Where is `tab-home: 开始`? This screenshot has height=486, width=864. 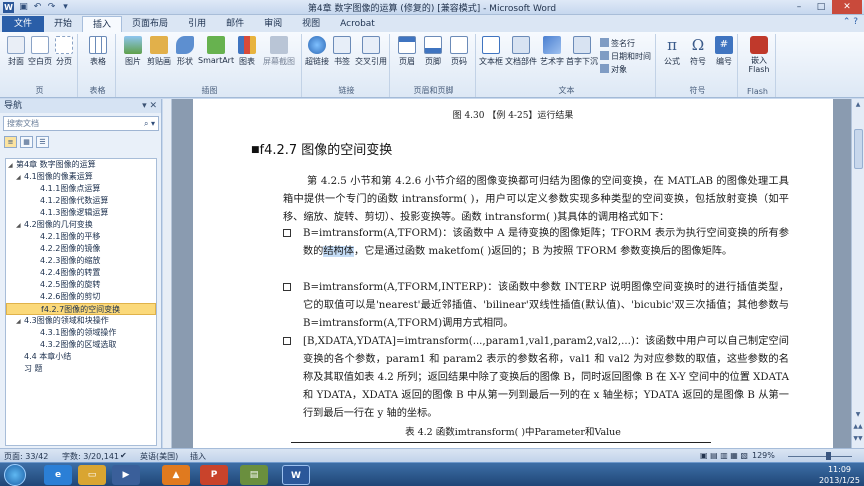 tab-home: 开始 is located at coordinates (63, 24).